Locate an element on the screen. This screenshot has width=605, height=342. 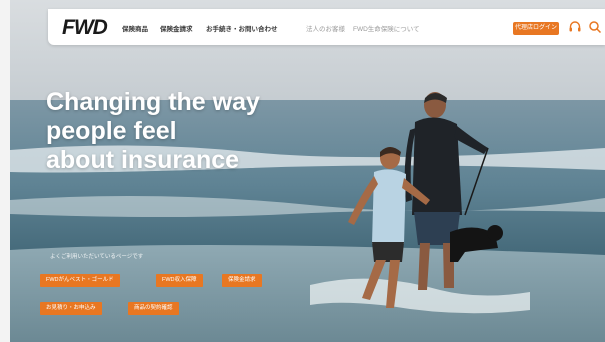
quick-link-contract-check: 商品の契約確認 is located at coordinates (153, 308).